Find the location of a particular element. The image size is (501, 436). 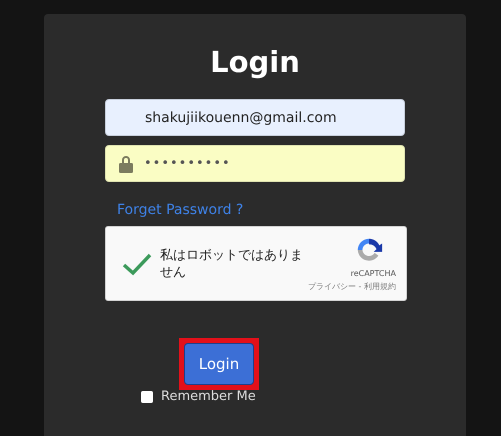

login-title: Login is located at coordinates (255, 62).